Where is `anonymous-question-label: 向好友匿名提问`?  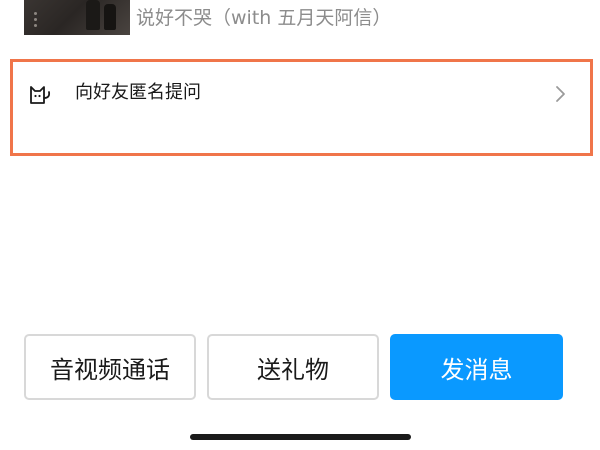
anonymous-question-label: 向好友匿名提问 is located at coordinates (138, 92).